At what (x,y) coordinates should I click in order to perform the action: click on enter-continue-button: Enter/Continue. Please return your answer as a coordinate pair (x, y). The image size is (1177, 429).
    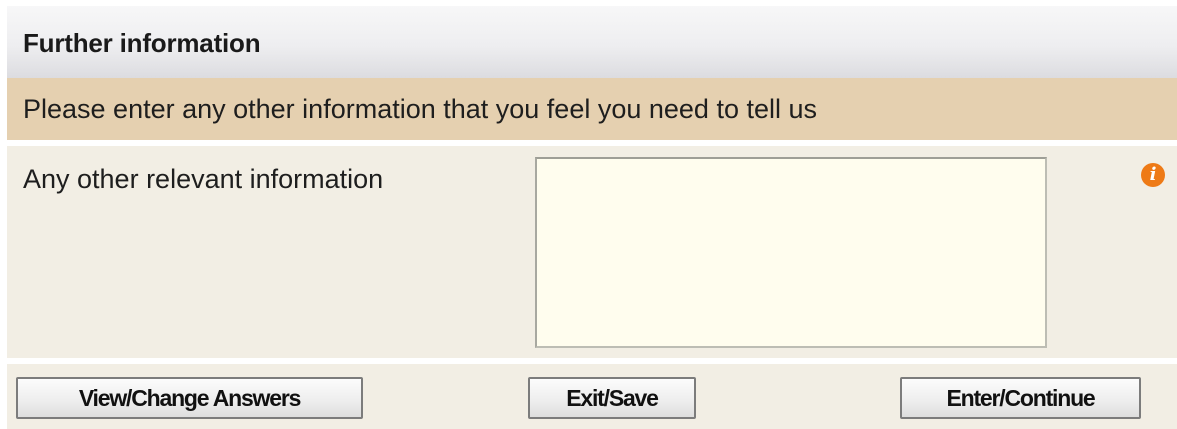
    Looking at the image, I should click on (1020, 398).